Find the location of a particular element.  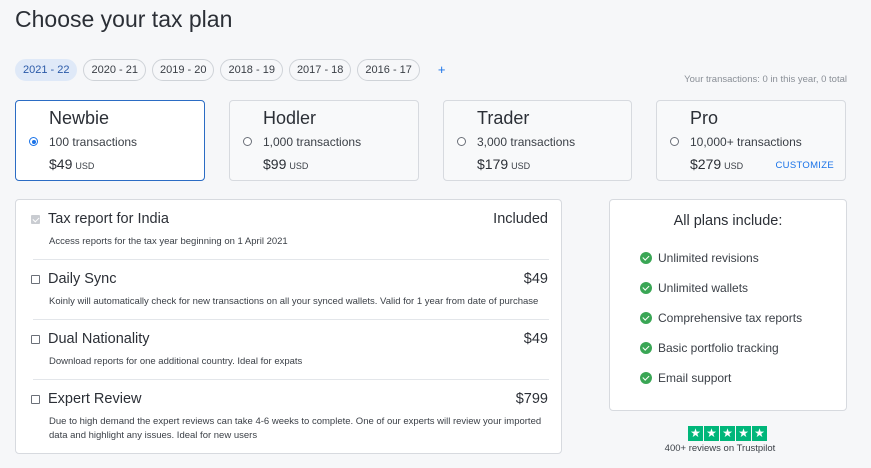

plan-card-newbie: Newbie 100 transactions $49 USD is located at coordinates (110, 140).